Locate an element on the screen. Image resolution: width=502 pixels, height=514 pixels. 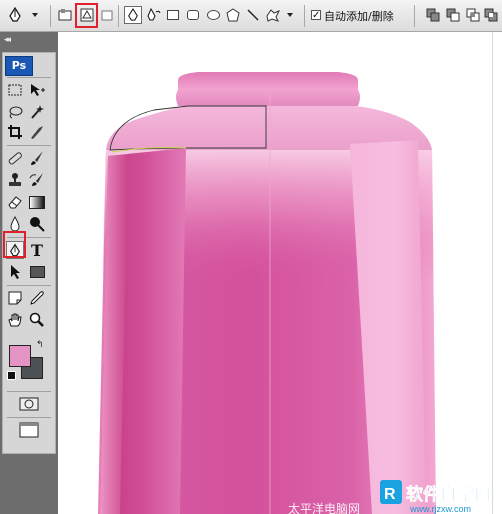
marquee-tool is located at coordinates (15, 90).